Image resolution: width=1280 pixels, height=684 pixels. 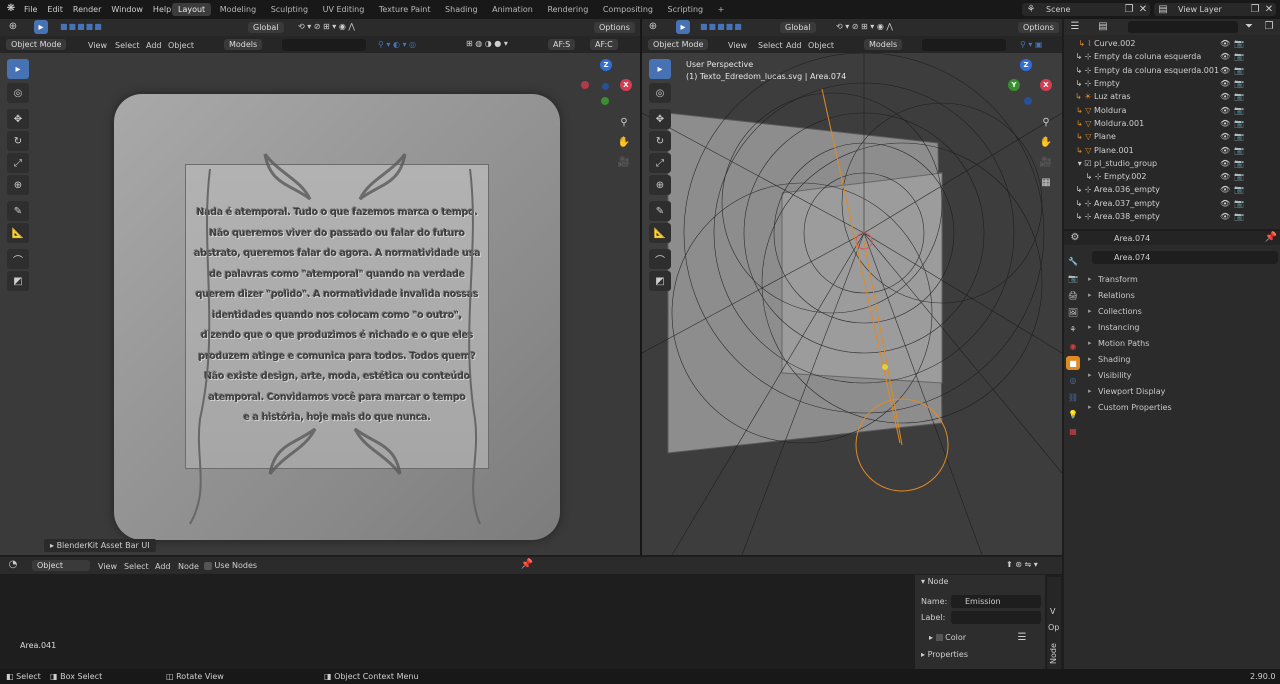 What do you see at coordinates (1172, 189) in the screenshot?
I see `outliner-row: ↳ ⊹ Area.036_empty 👁 📷` at bounding box center [1172, 189].